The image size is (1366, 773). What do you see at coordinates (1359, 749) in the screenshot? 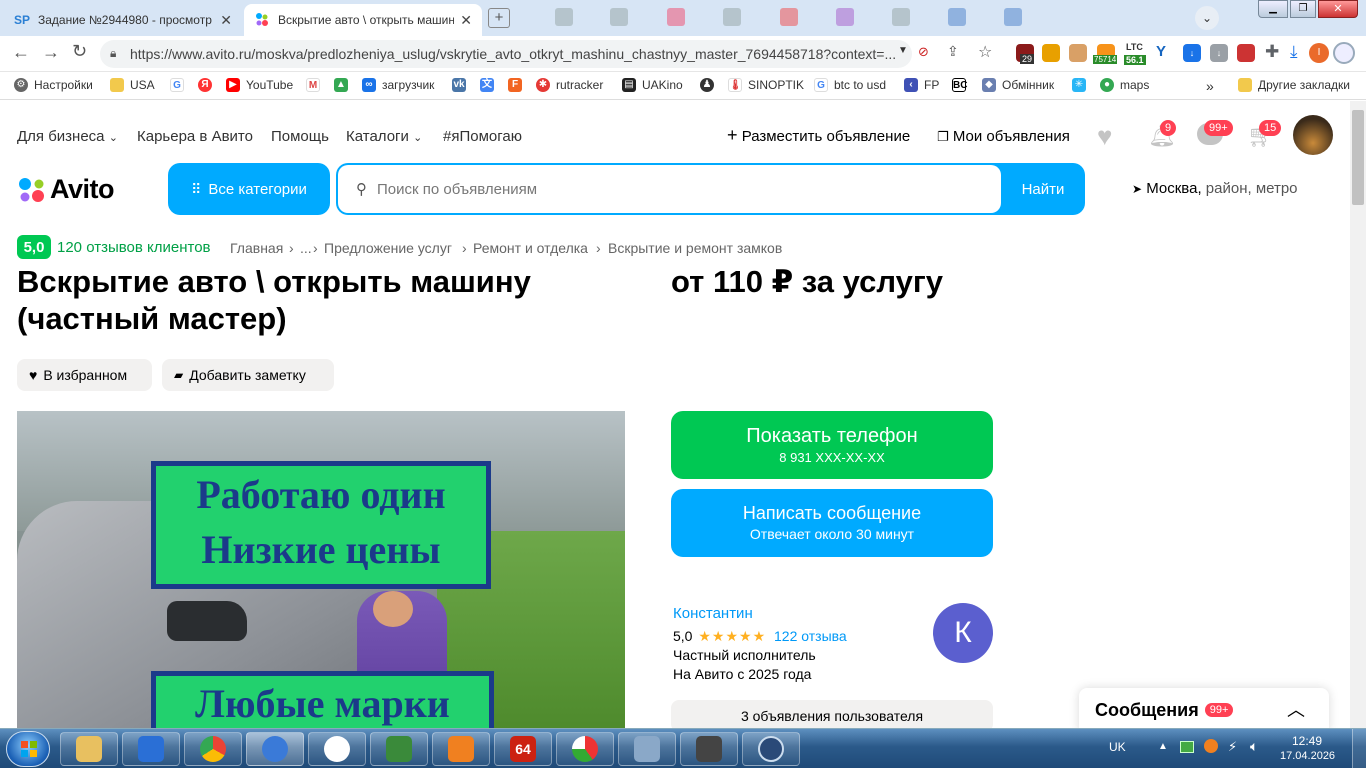
I see `show-desktop-button` at bounding box center [1359, 749].